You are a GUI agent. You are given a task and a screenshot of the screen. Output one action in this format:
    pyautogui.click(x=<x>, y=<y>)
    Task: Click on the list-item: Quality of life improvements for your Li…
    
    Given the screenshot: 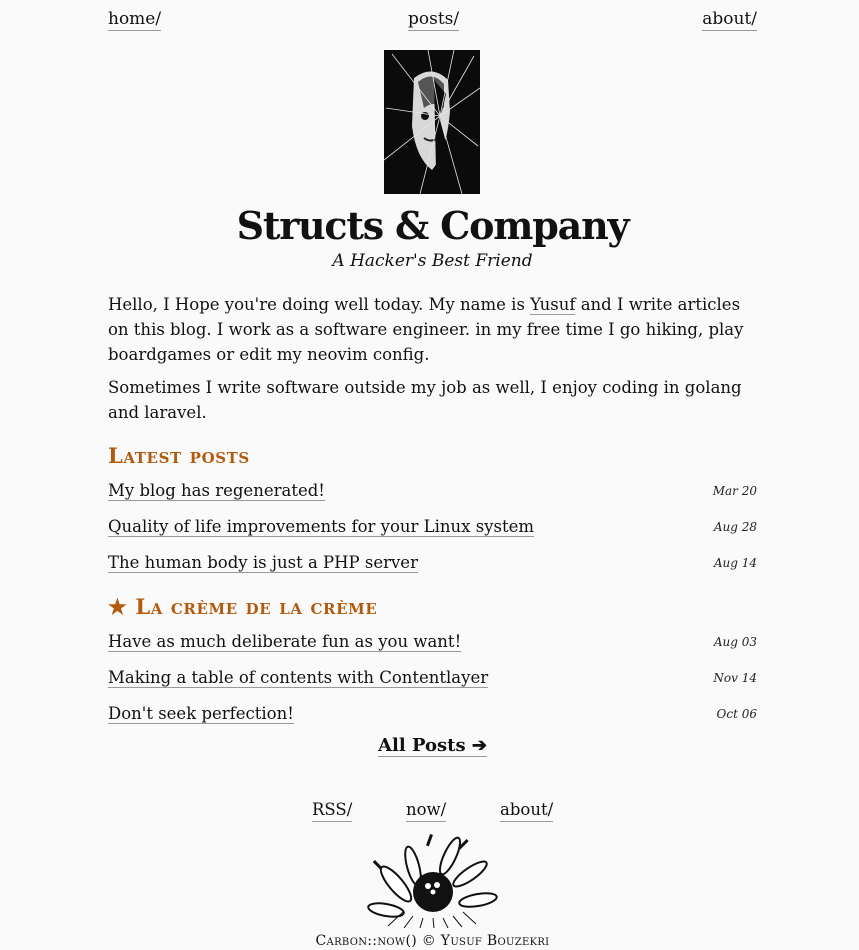 What is the action you would take?
    pyautogui.click(x=432, y=533)
    